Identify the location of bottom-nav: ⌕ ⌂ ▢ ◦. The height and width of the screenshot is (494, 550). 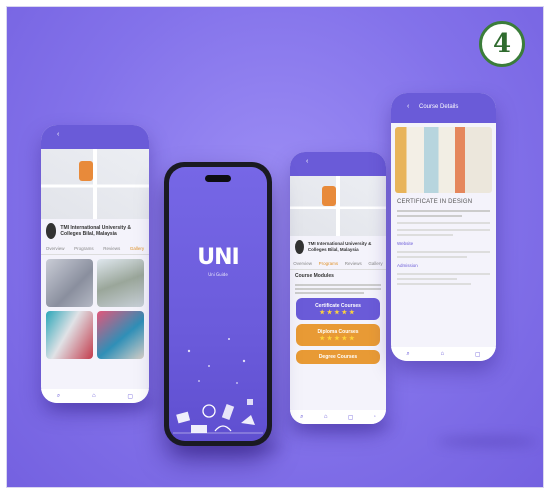
(338, 417).